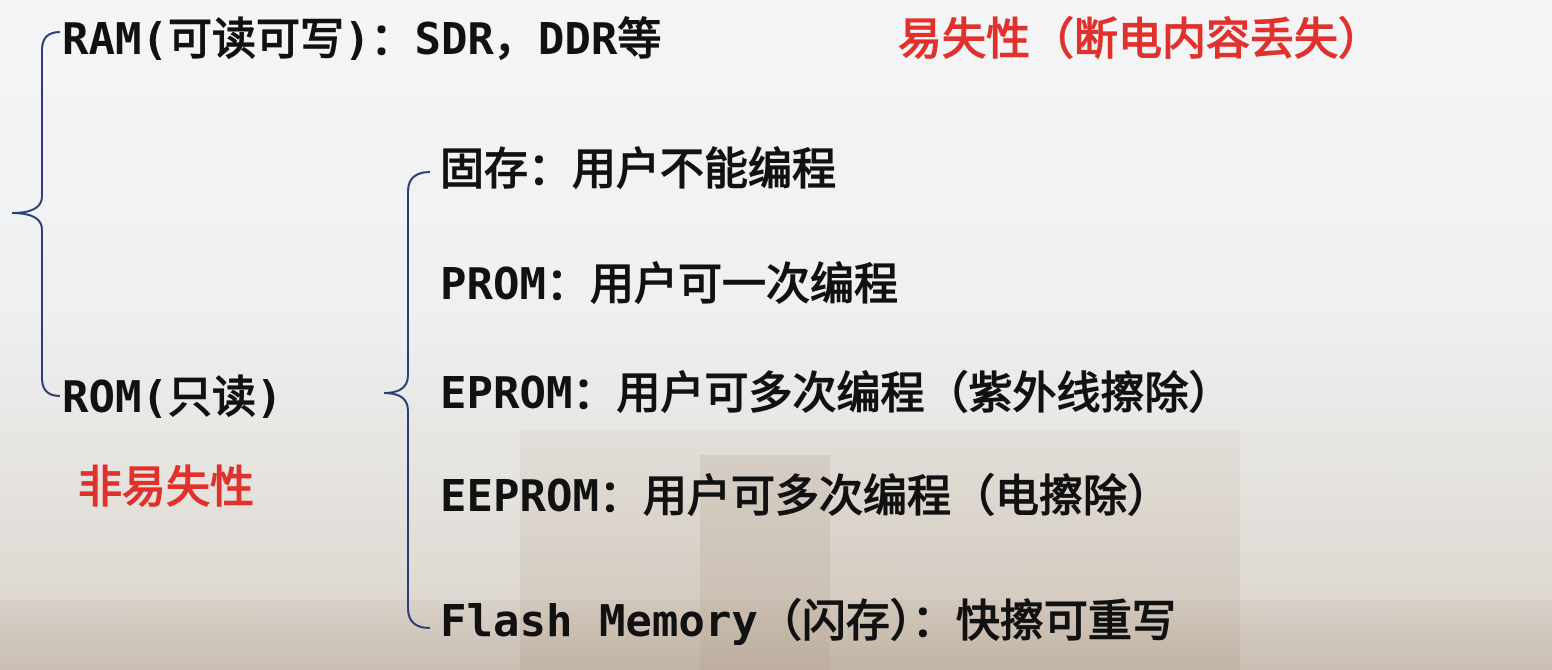 The width and height of the screenshot is (1552, 670). I want to click on rom-nonvolatility-note: 非易失性, so click(166, 487).